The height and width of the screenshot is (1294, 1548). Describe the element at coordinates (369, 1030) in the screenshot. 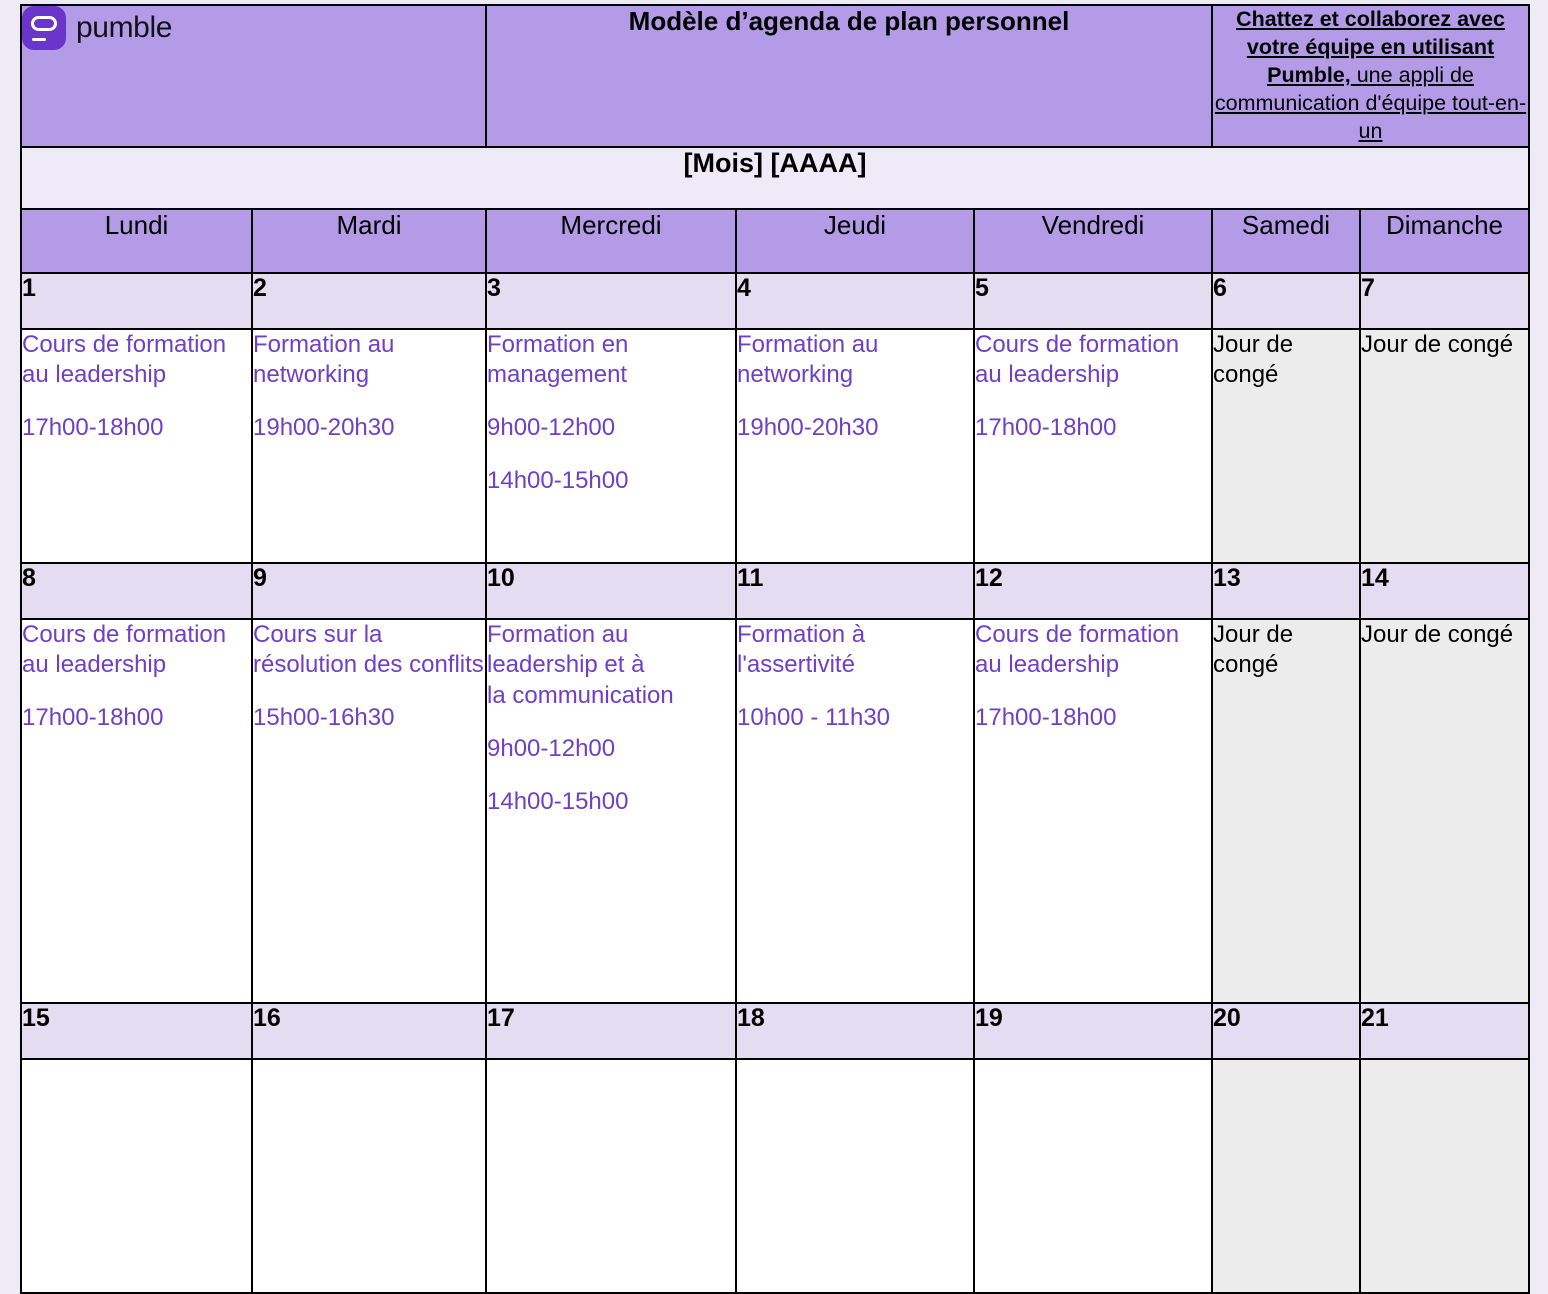

I see `date-cell: 16` at that location.